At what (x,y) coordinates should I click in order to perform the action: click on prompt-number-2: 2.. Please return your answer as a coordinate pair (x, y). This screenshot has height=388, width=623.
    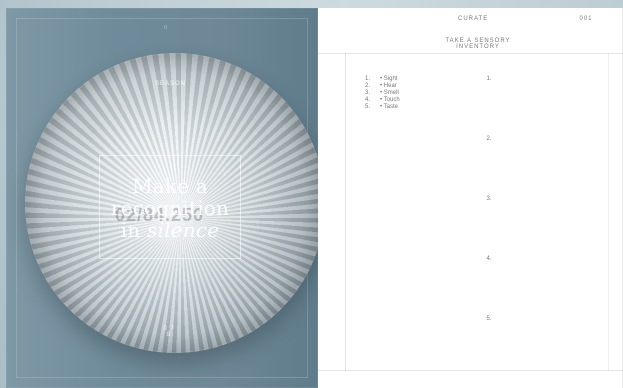
    Looking at the image, I should click on (489, 139).